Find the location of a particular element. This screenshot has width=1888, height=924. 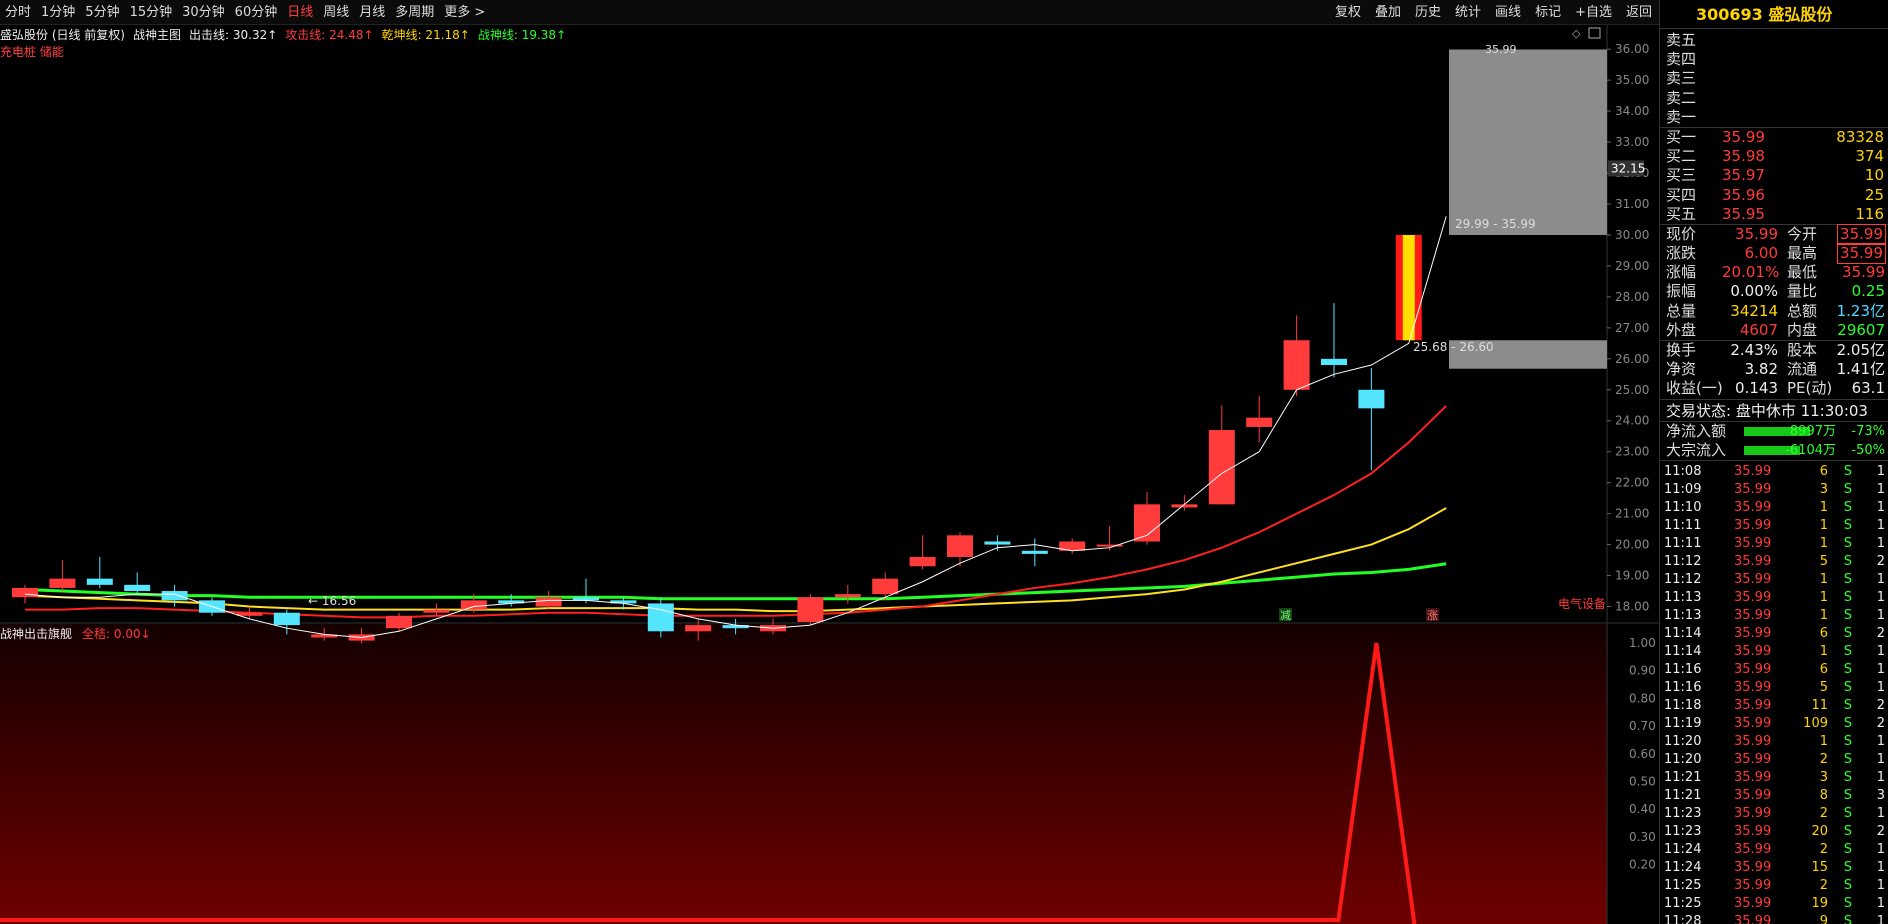

sub-y-tick-label: 0.60 is located at coordinates (1642, 754).